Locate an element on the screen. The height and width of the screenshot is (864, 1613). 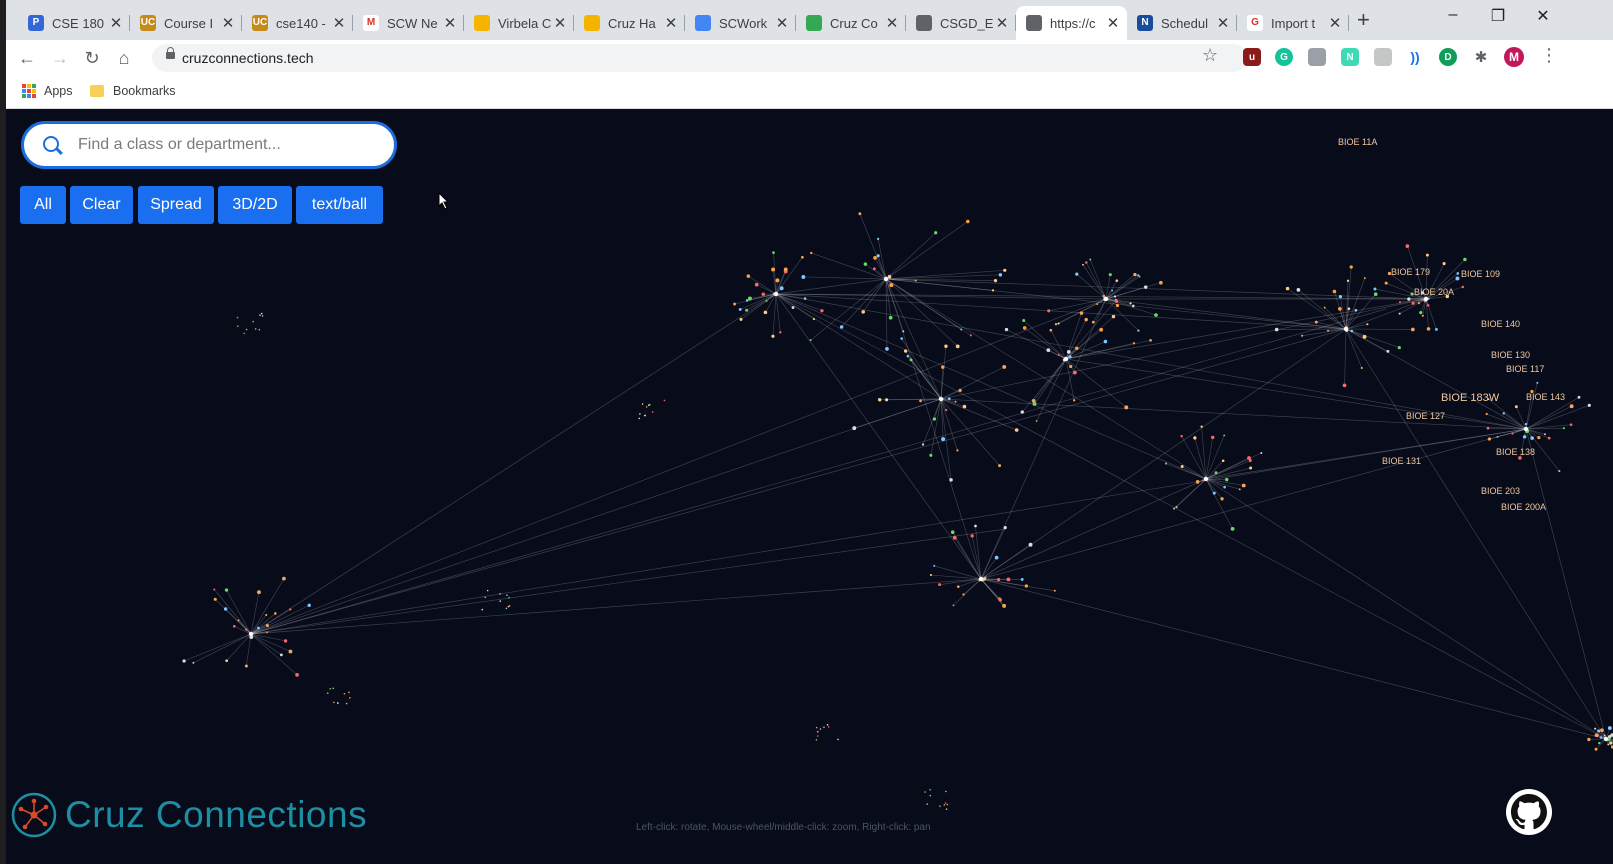
notion-extension-icon: N is located at coordinates (1350, 57).